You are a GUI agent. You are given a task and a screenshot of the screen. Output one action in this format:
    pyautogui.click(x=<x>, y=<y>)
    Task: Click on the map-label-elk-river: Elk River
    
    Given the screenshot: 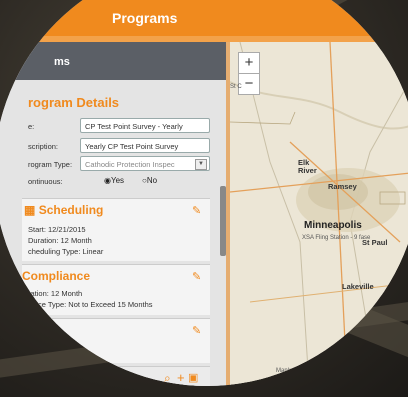 What is the action you would take?
    pyautogui.click(x=307, y=166)
    